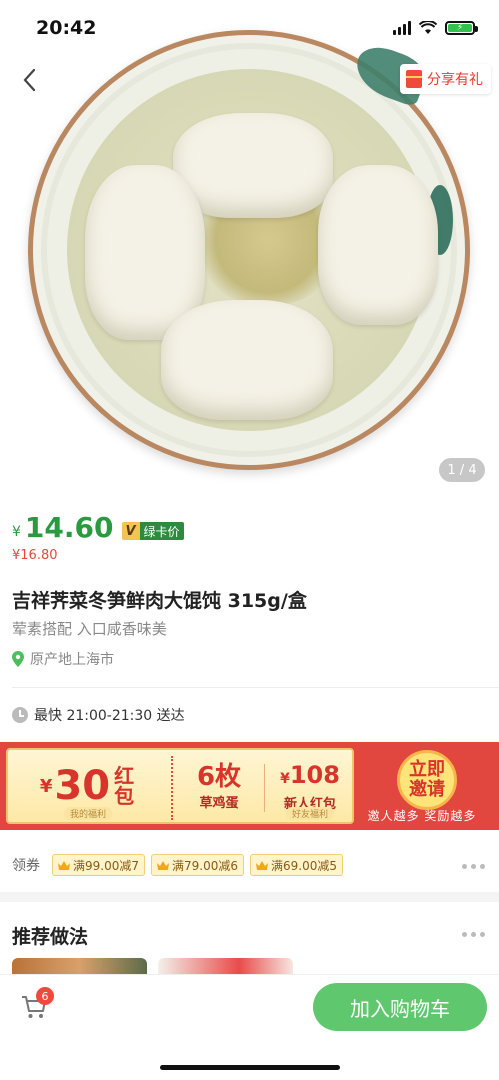  What do you see at coordinates (473, 866) in the screenshot?
I see `coupon-more-button` at bounding box center [473, 866].